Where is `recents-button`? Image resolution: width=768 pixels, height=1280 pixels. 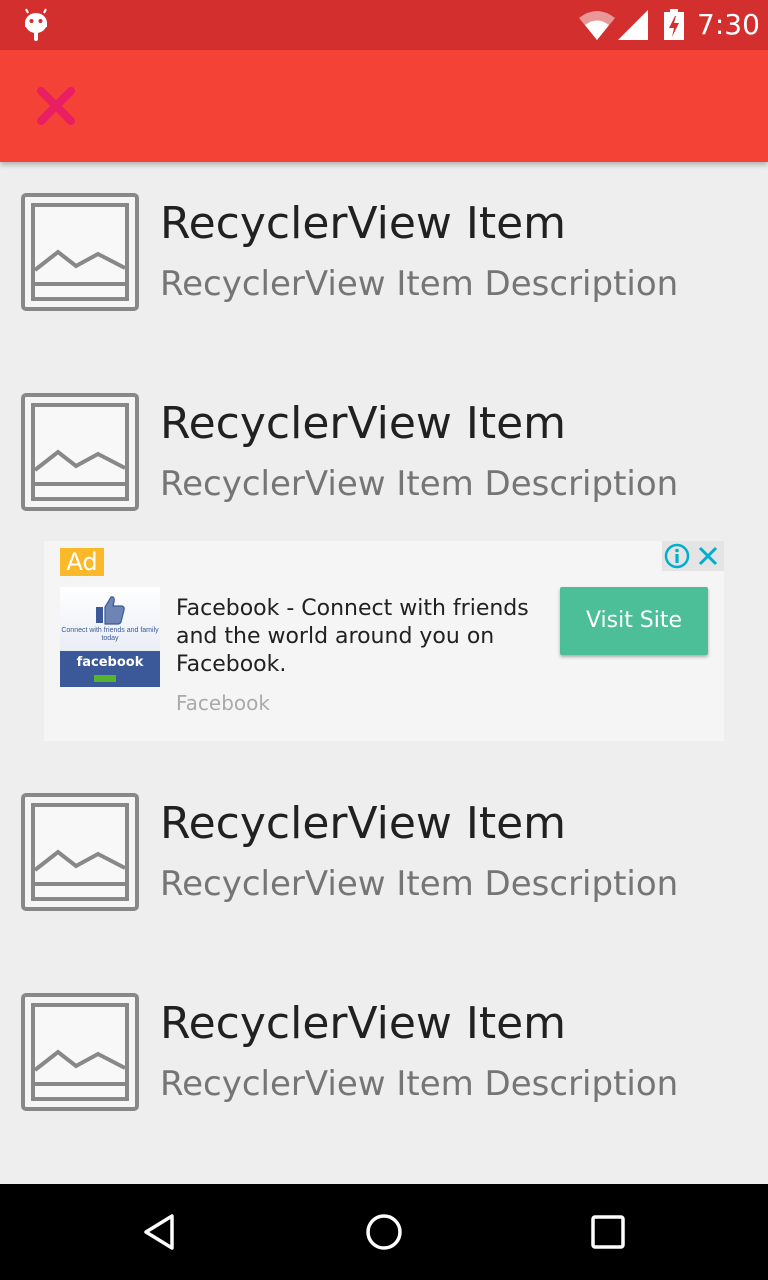 recents-button is located at coordinates (608, 1232).